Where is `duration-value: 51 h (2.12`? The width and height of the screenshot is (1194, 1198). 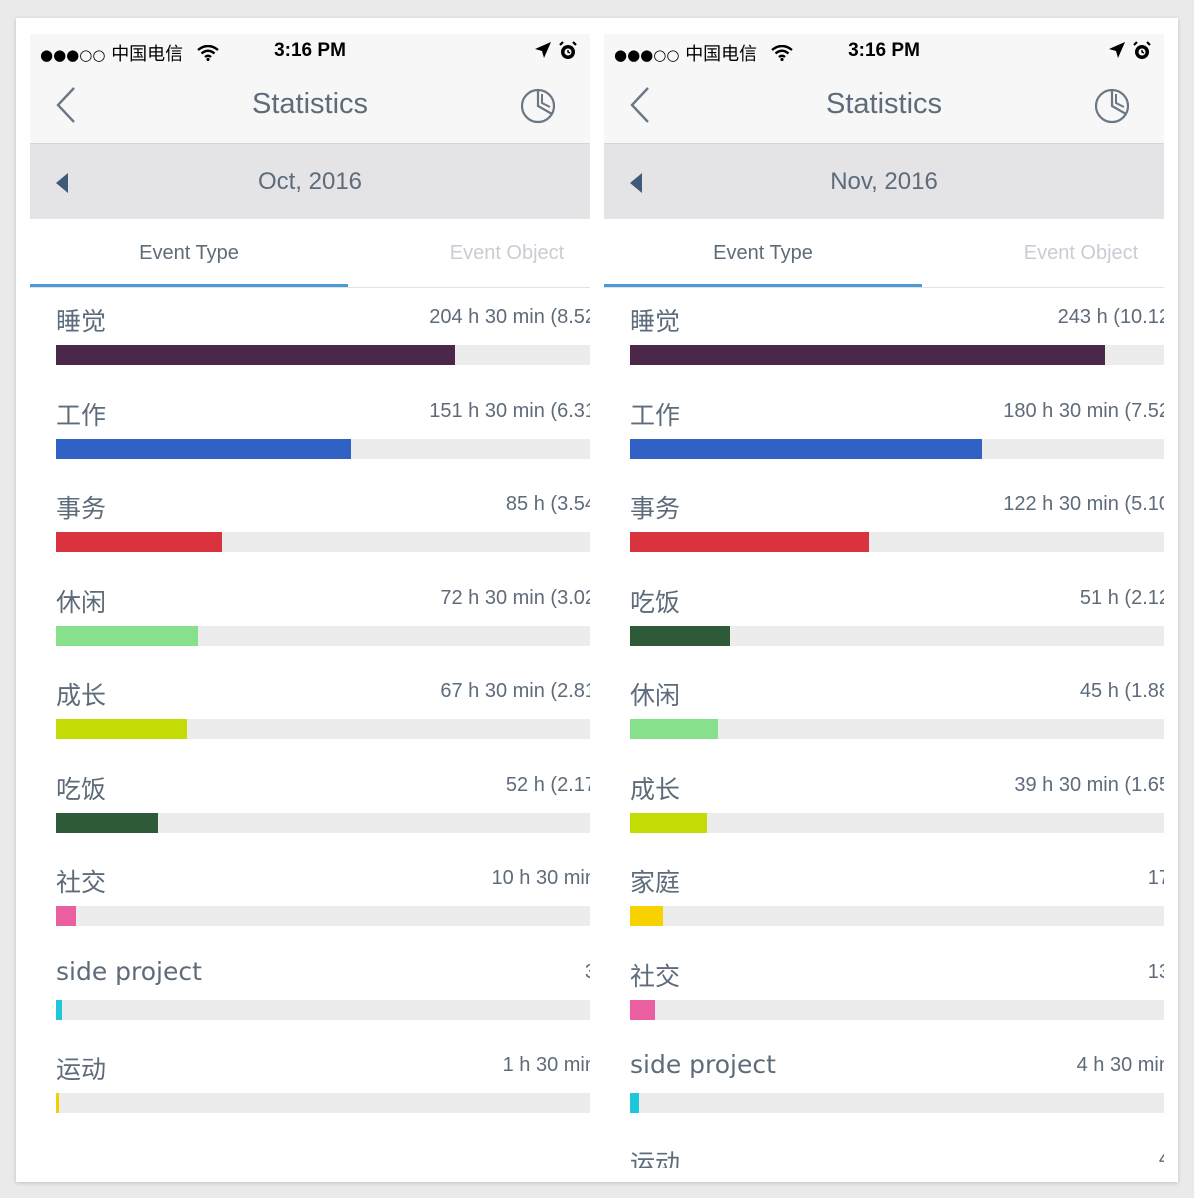
duration-value: 51 h (2.12 is located at coordinates (1121, 597).